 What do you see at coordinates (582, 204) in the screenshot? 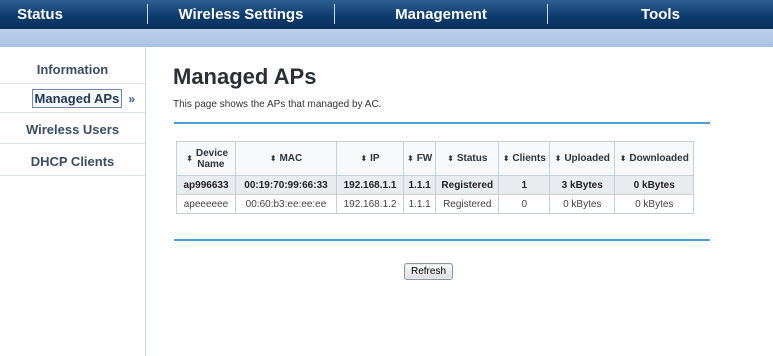
I see `cell-uploaded: 0 kBytes` at bounding box center [582, 204].